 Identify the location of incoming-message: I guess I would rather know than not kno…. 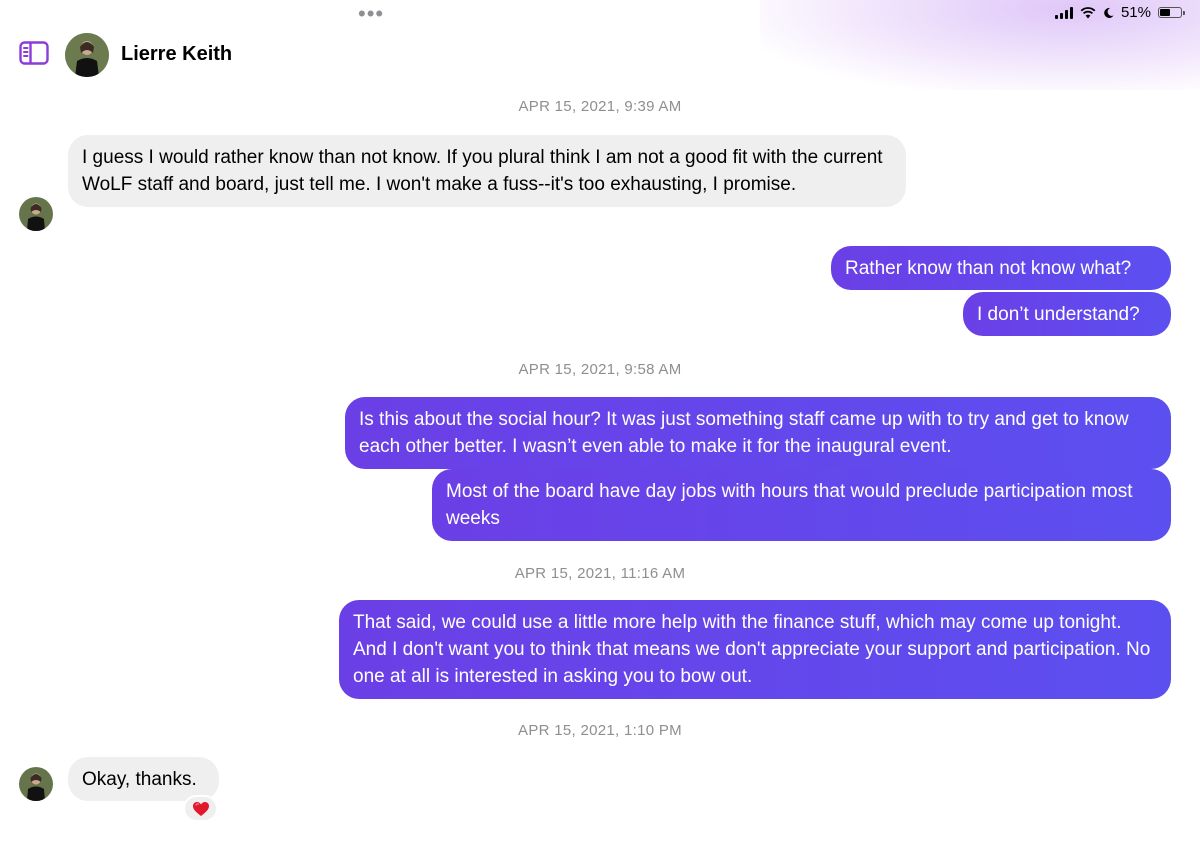
(487, 171).